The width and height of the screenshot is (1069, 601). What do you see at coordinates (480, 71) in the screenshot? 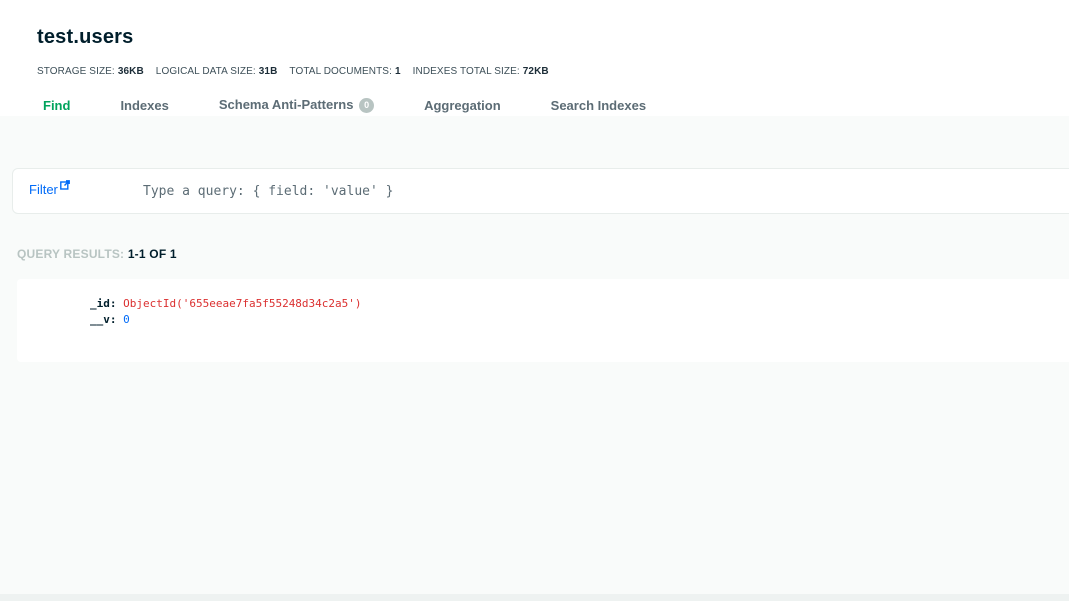
I see `stat-indexes-total-size: INDEXES TOTAL SIZE: 72KB` at bounding box center [480, 71].